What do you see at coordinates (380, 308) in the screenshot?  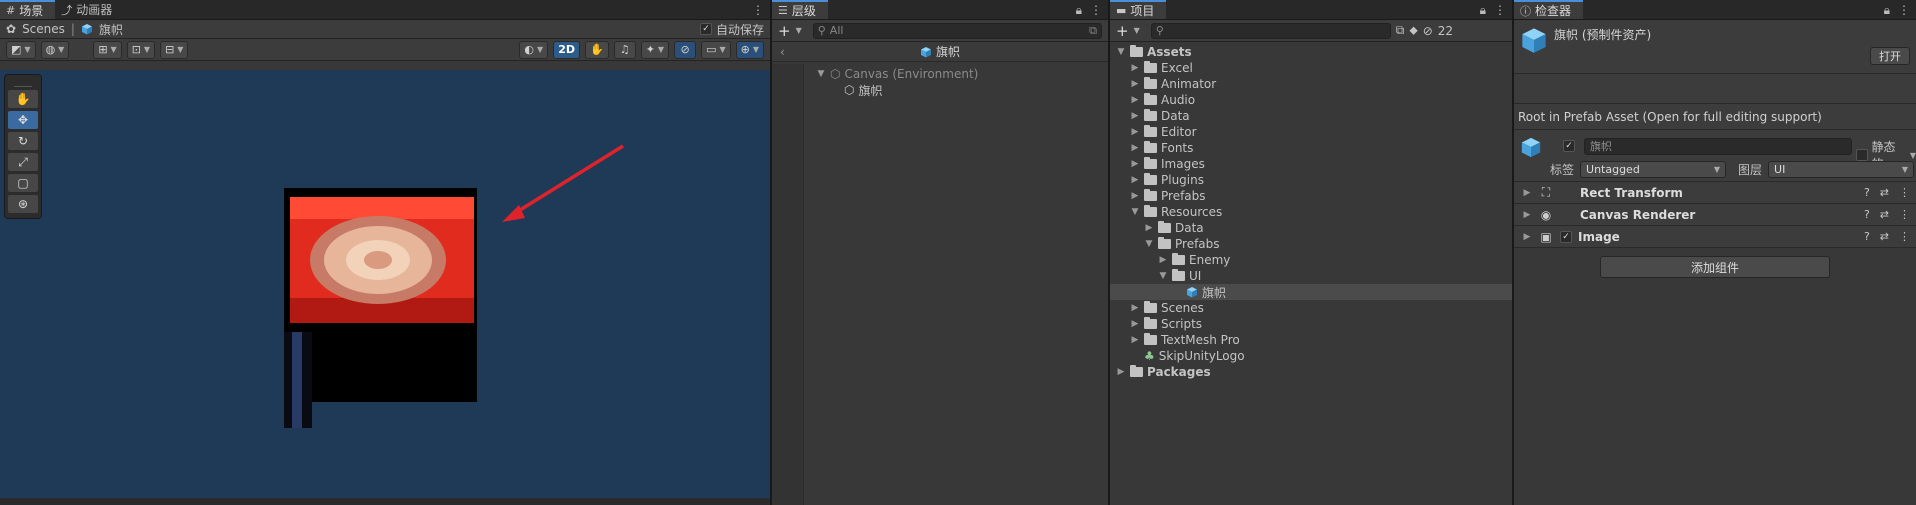 I see `flag-sprite` at bounding box center [380, 308].